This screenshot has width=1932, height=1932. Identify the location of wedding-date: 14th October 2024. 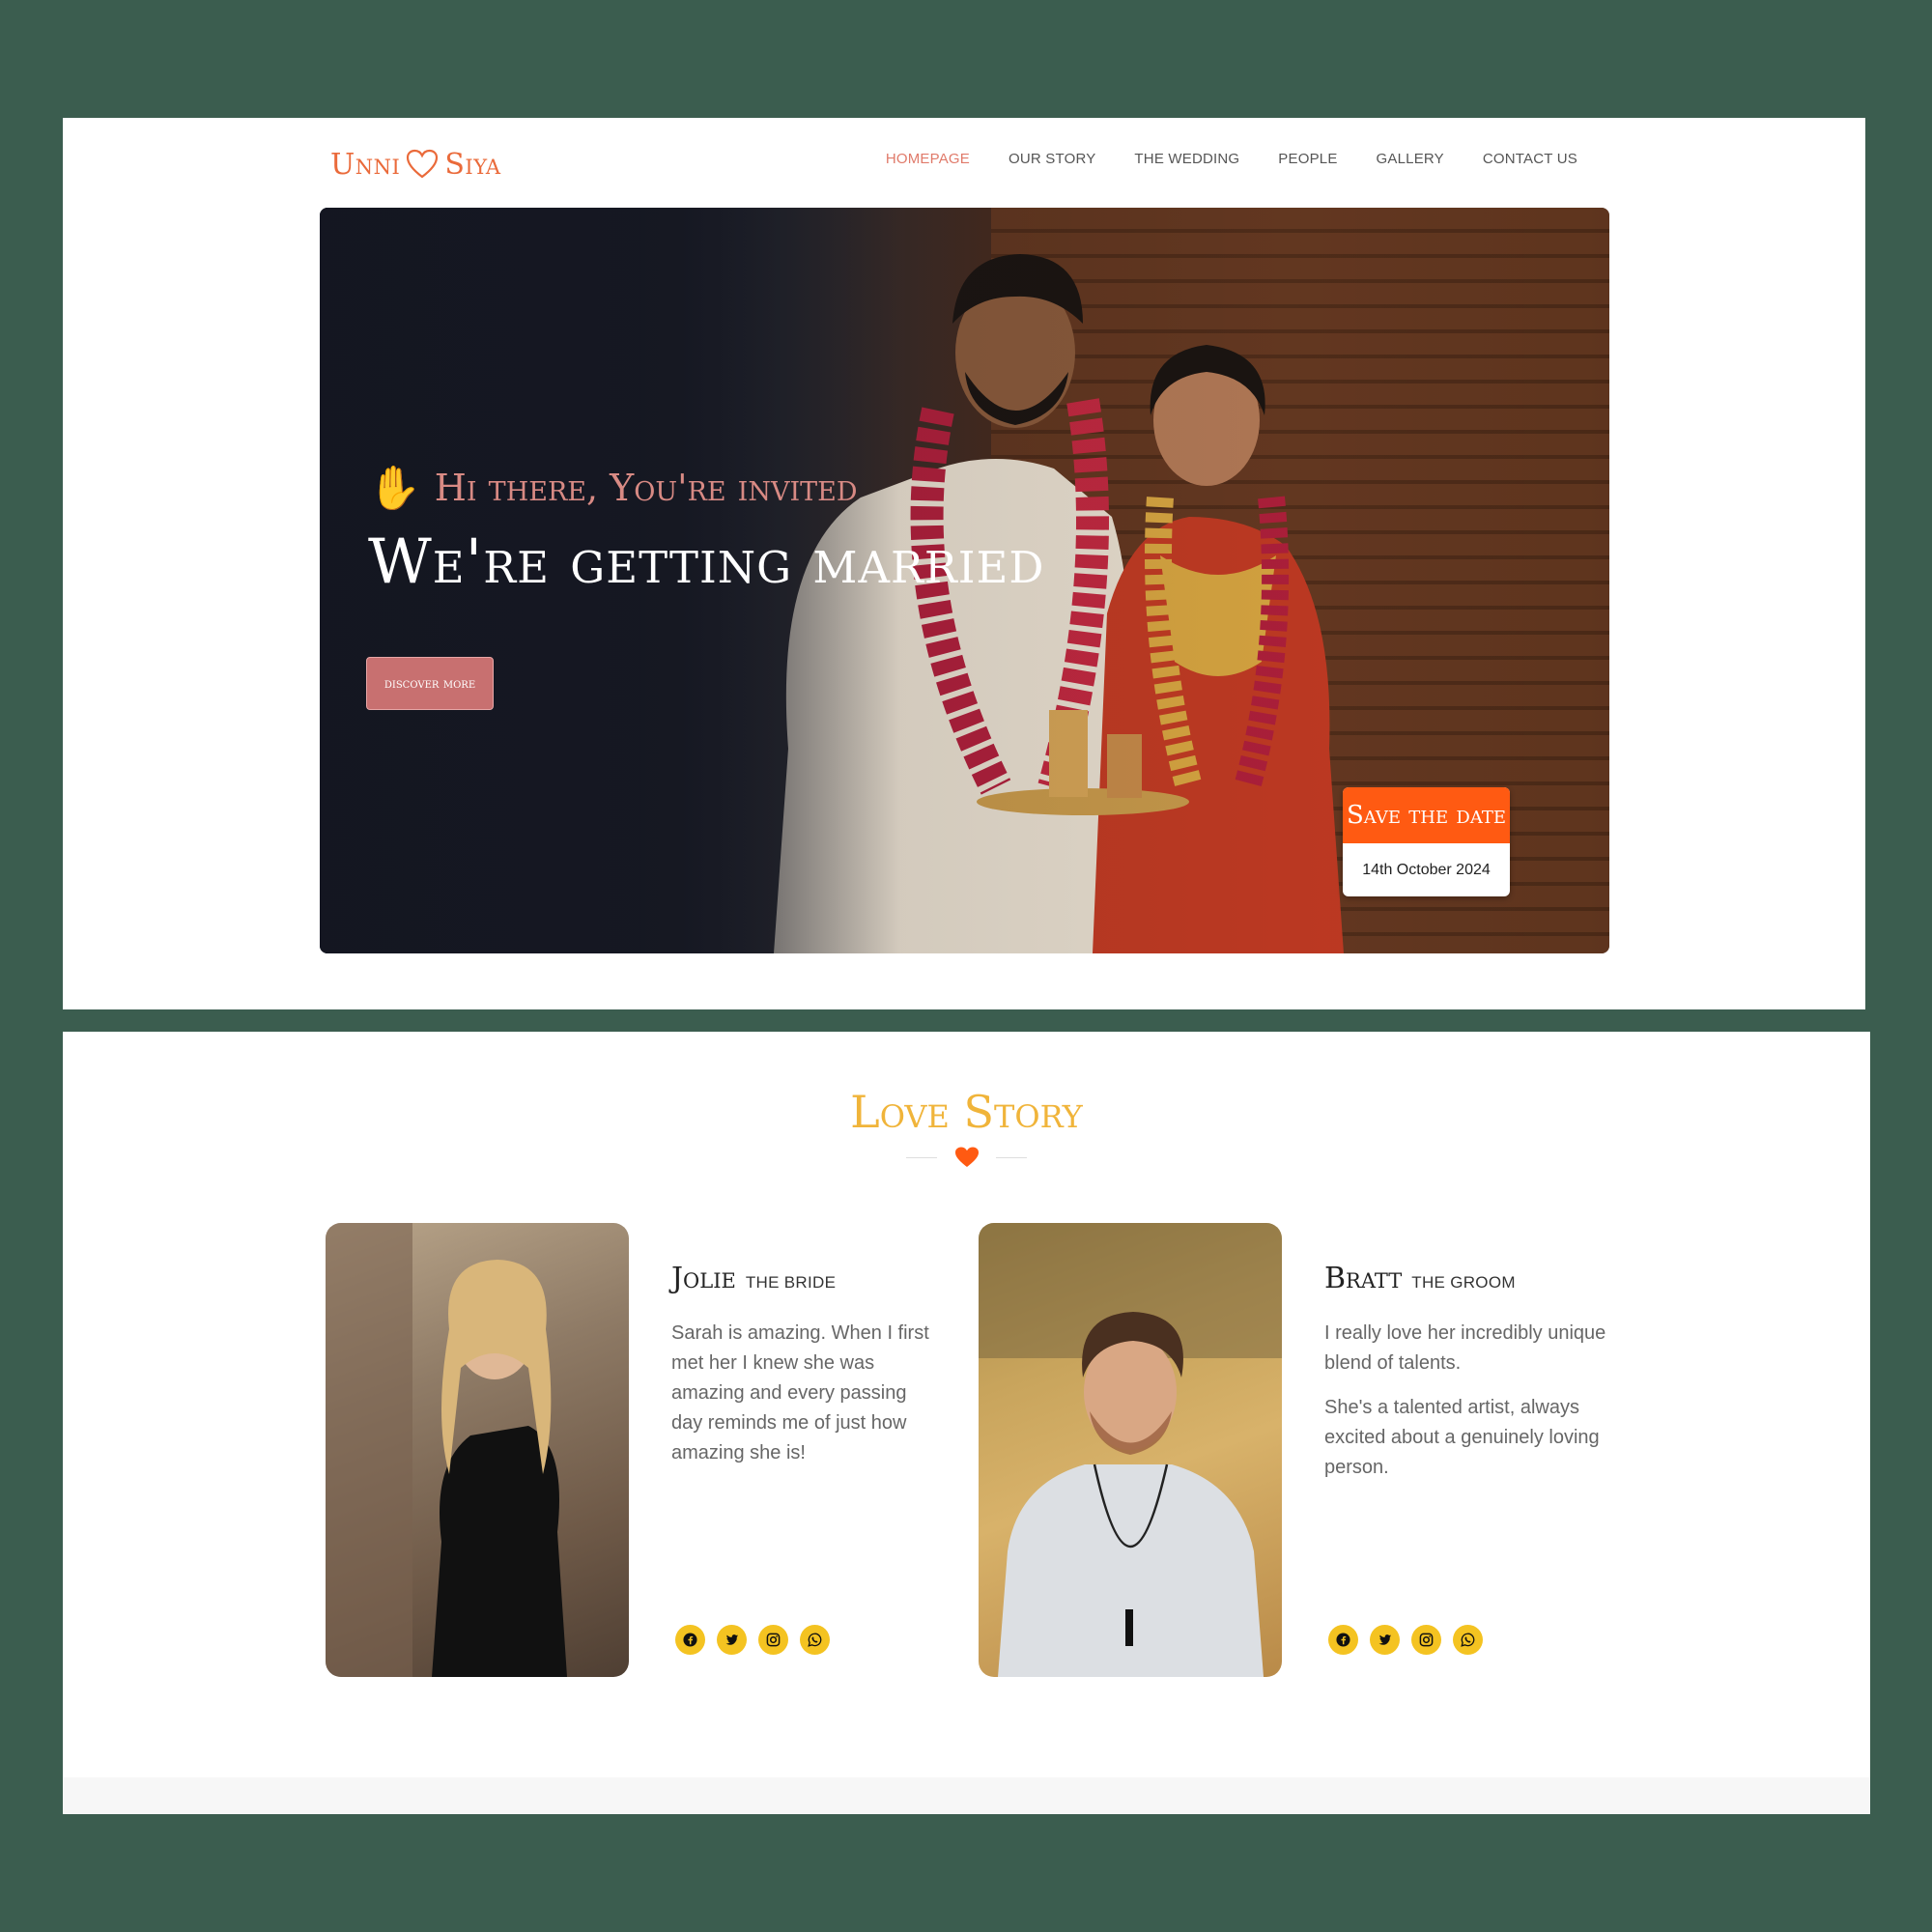
(1426, 869).